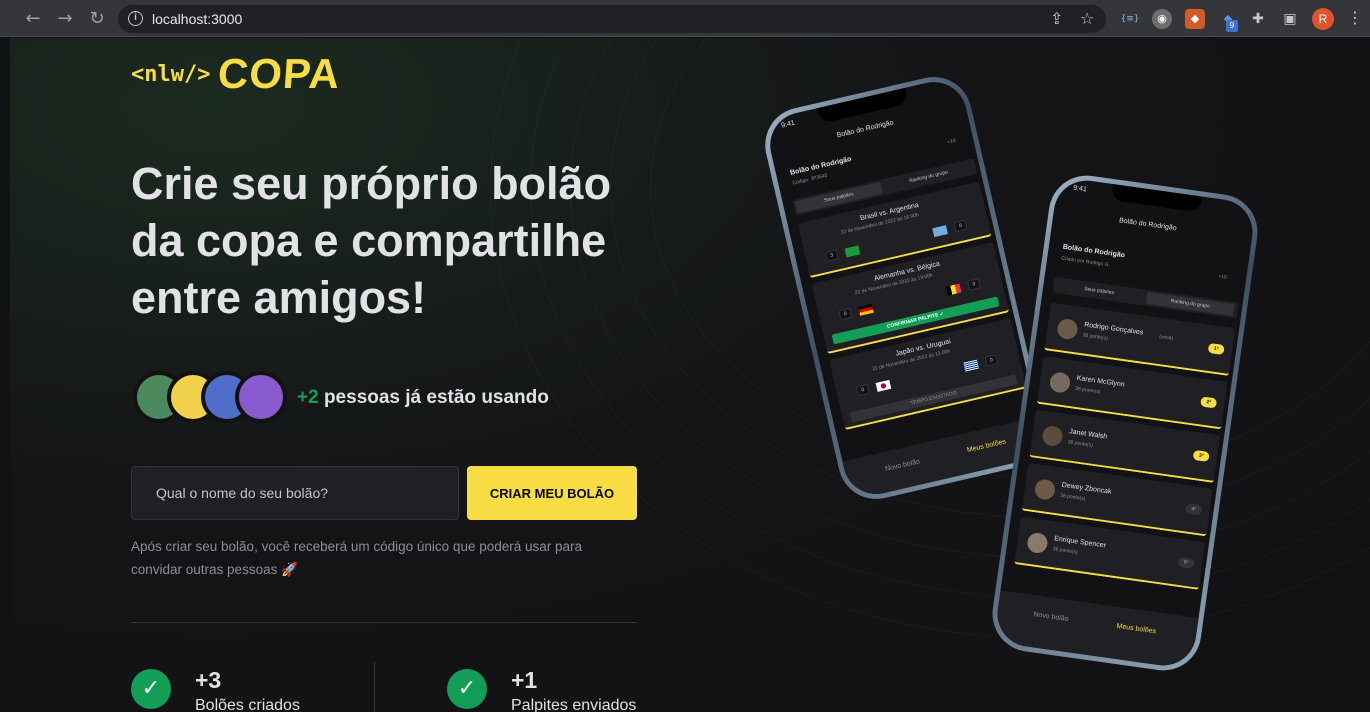  What do you see at coordinates (33, 19) in the screenshot?
I see `back-icon: ←` at bounding box center [33, 19].